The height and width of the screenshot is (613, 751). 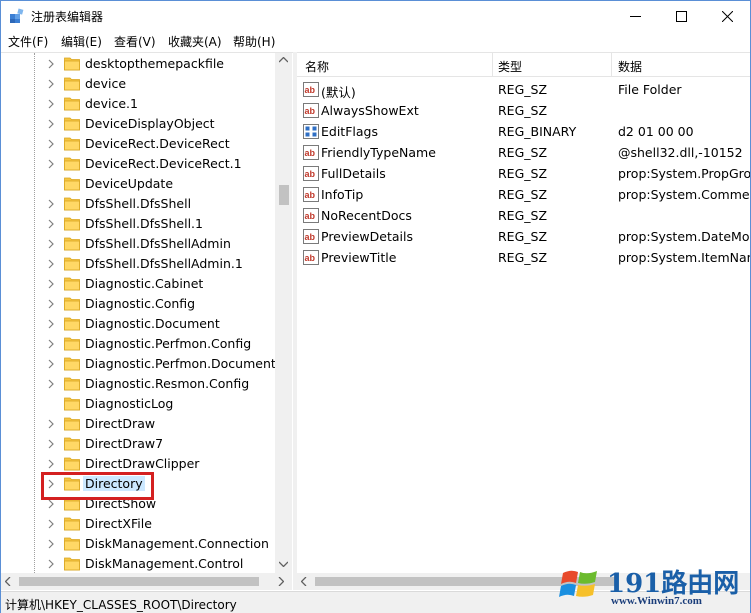 I want to click on tree-item: Diagnostic.Document, so click(x=138, y=324).